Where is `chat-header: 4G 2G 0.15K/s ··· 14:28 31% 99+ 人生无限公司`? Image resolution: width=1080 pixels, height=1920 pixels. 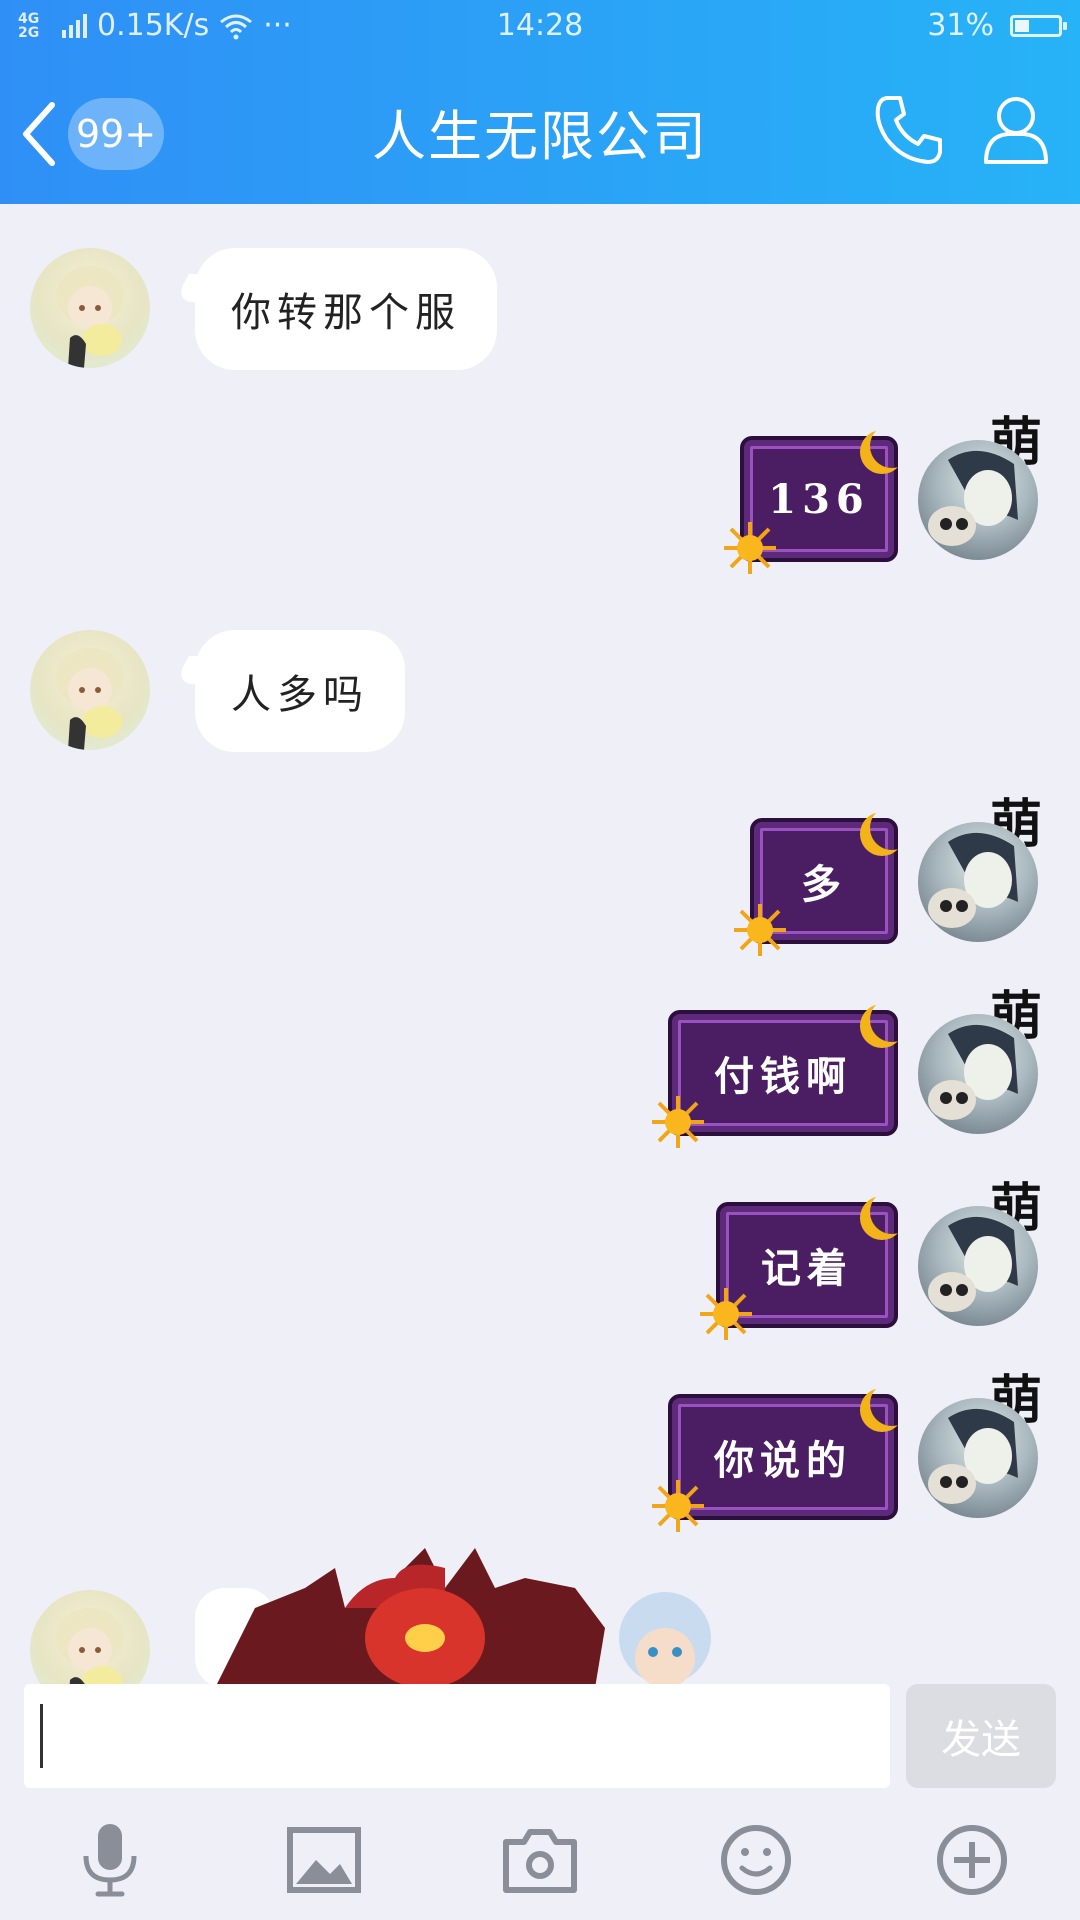 chat-header: 4G 2G 0.15K/s ··· 14:28 31% 99+ 人生无限公司 is located at coordinates (540, 102).